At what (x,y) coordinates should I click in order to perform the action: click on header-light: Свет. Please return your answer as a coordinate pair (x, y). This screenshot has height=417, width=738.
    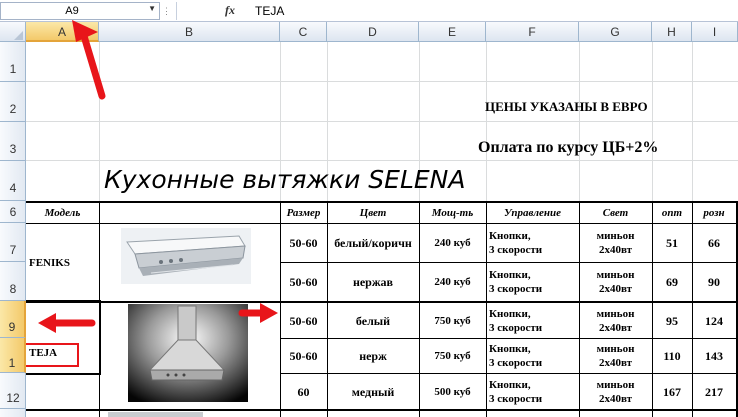
    Looking at the image, I should click on (615, 213).